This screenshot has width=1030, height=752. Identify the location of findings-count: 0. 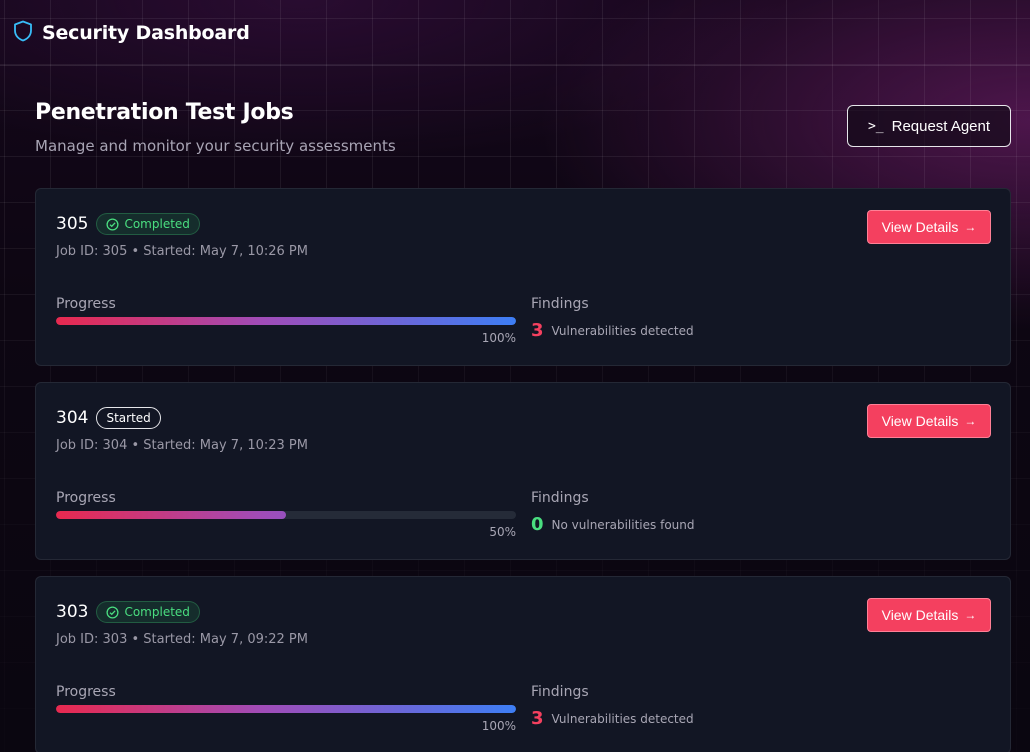
(537, 524).